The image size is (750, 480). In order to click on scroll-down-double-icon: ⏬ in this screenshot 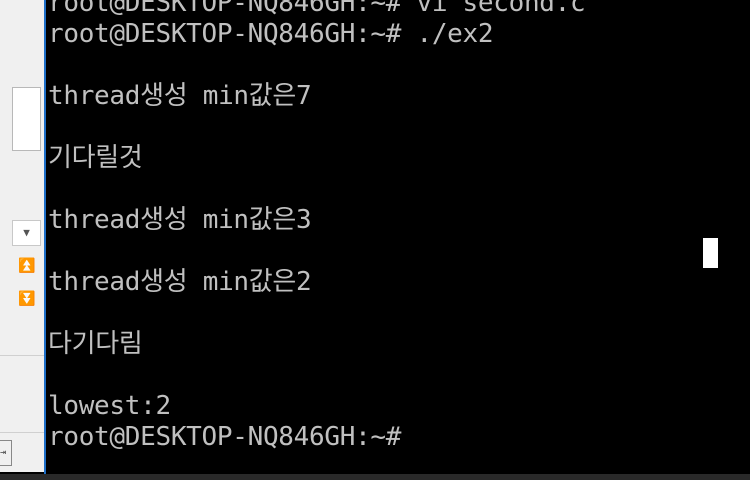, I will do `click(27, 299)`.